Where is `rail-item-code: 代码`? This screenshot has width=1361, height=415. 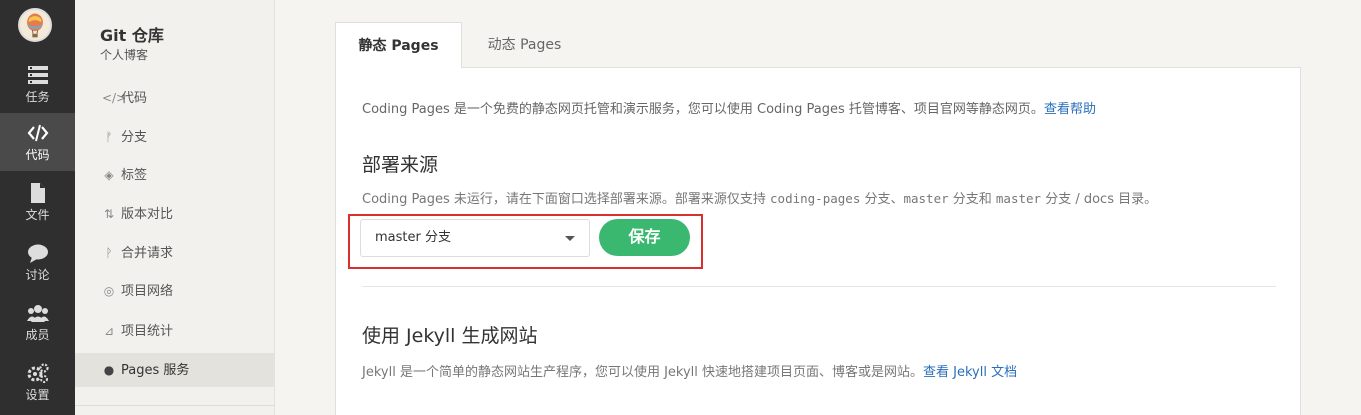 rail-item-code: 代码 is located at coordinates (37, 142).